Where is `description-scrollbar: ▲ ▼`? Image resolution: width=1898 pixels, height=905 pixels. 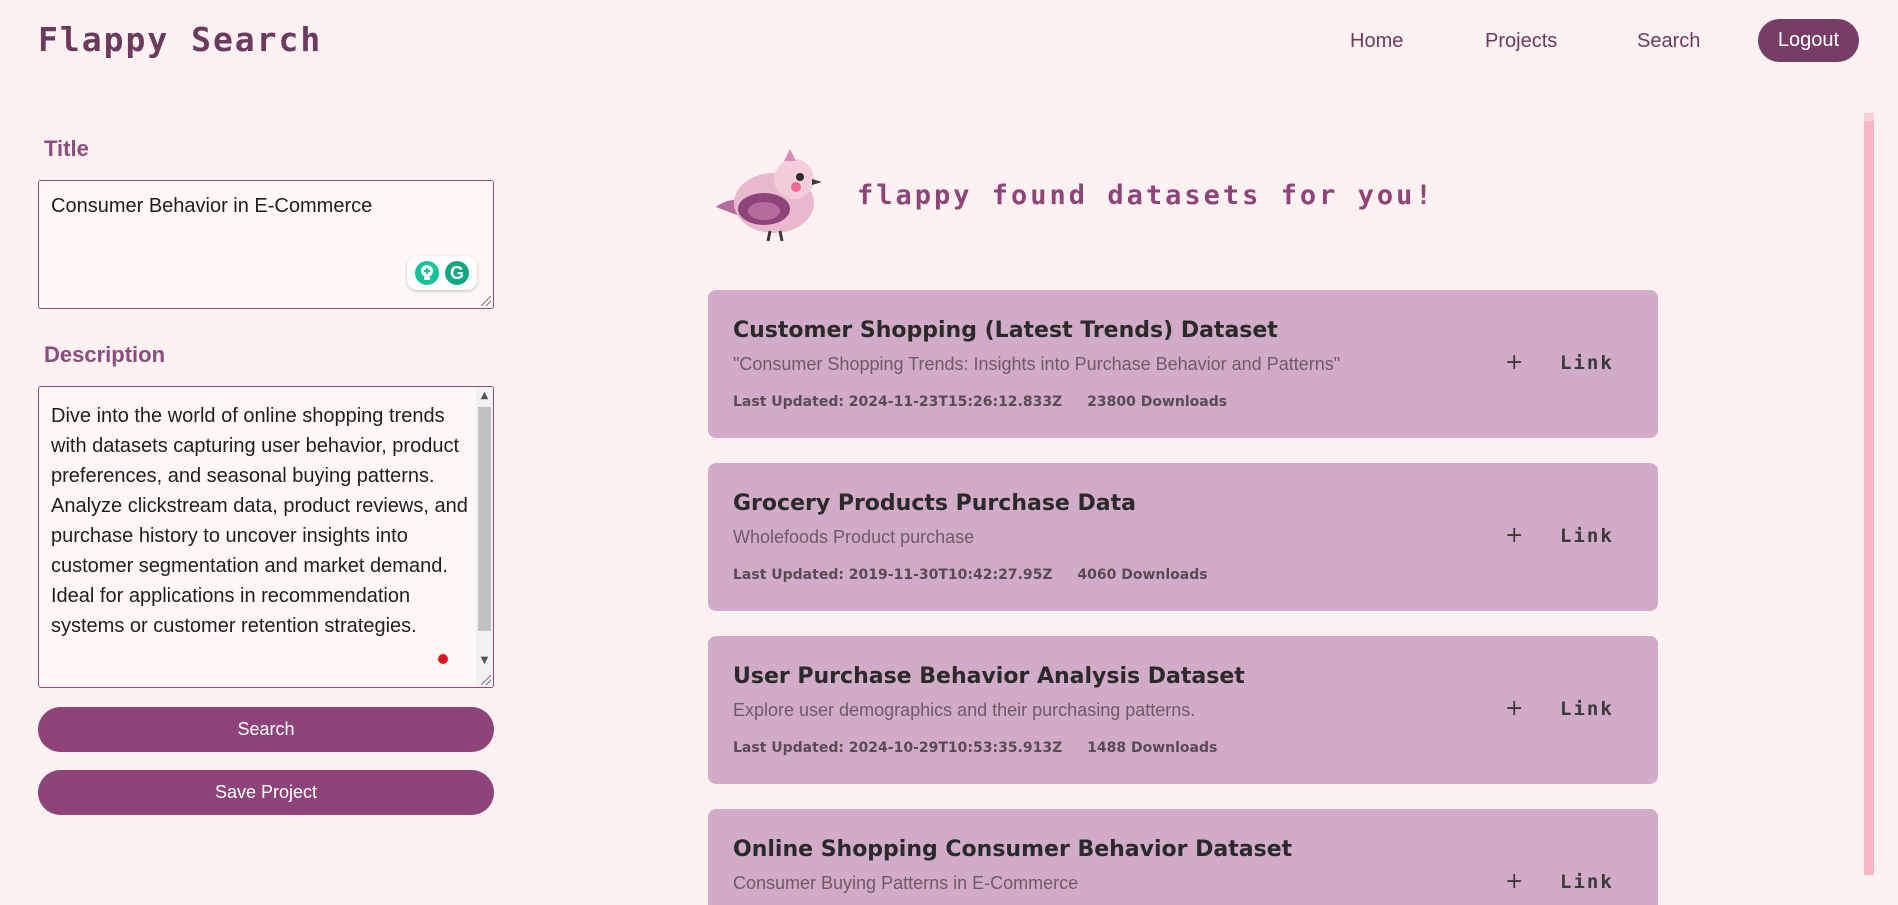
description-scrollbar: ▲ ▼ is located at coordinates (484, 537).